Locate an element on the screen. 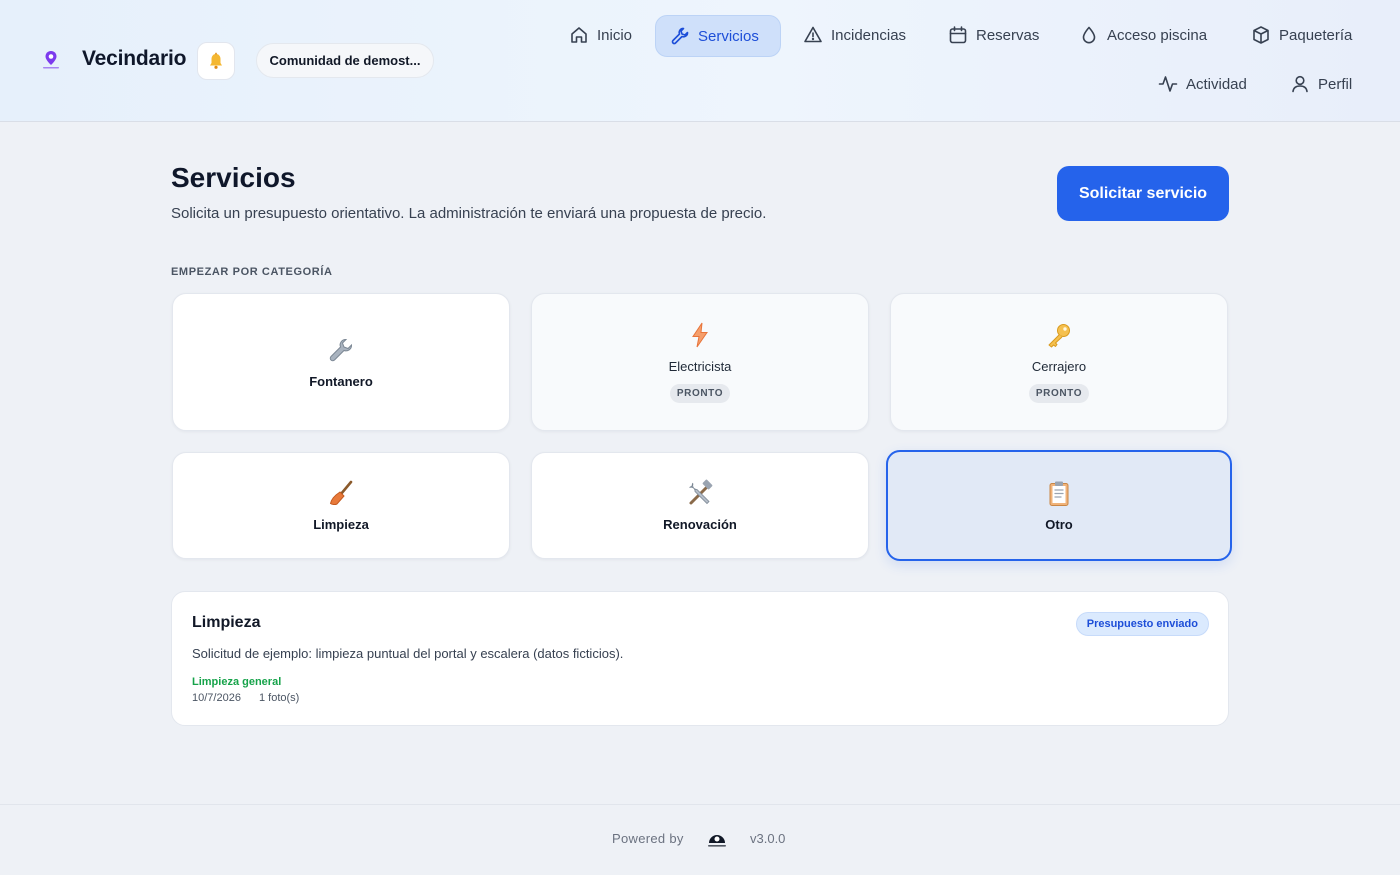  category-label: Renovación is located at coordinates (700, 524).